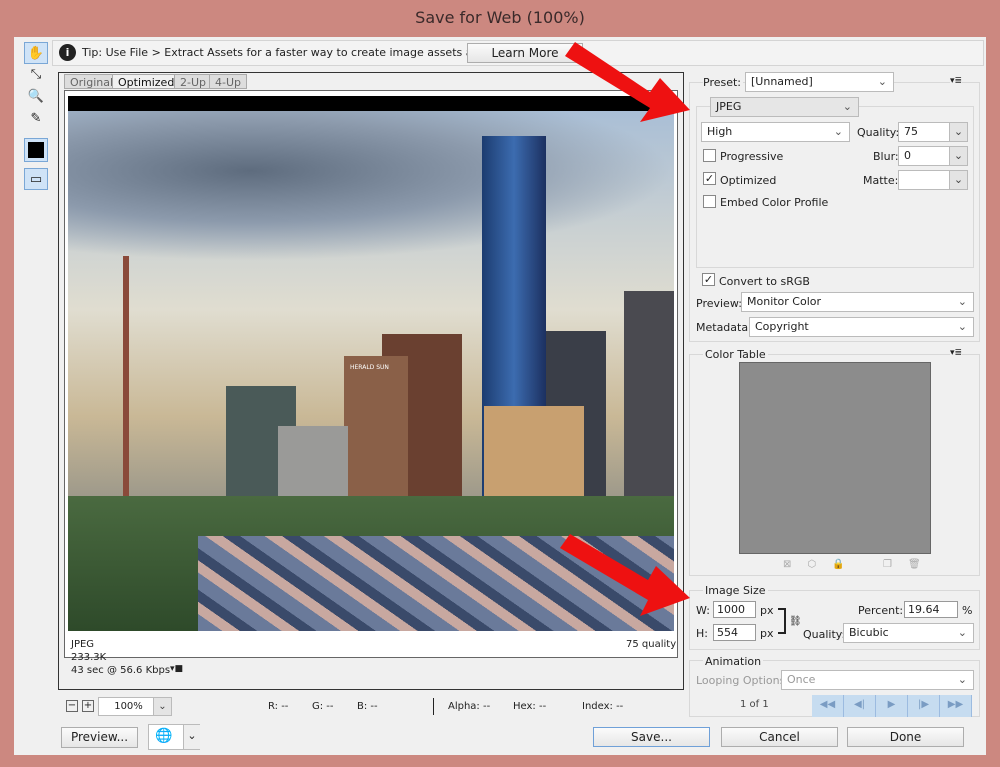 The height and width of the screenshot is (767, 1000). I want to click on annotation-arrows, so click(625, 329).